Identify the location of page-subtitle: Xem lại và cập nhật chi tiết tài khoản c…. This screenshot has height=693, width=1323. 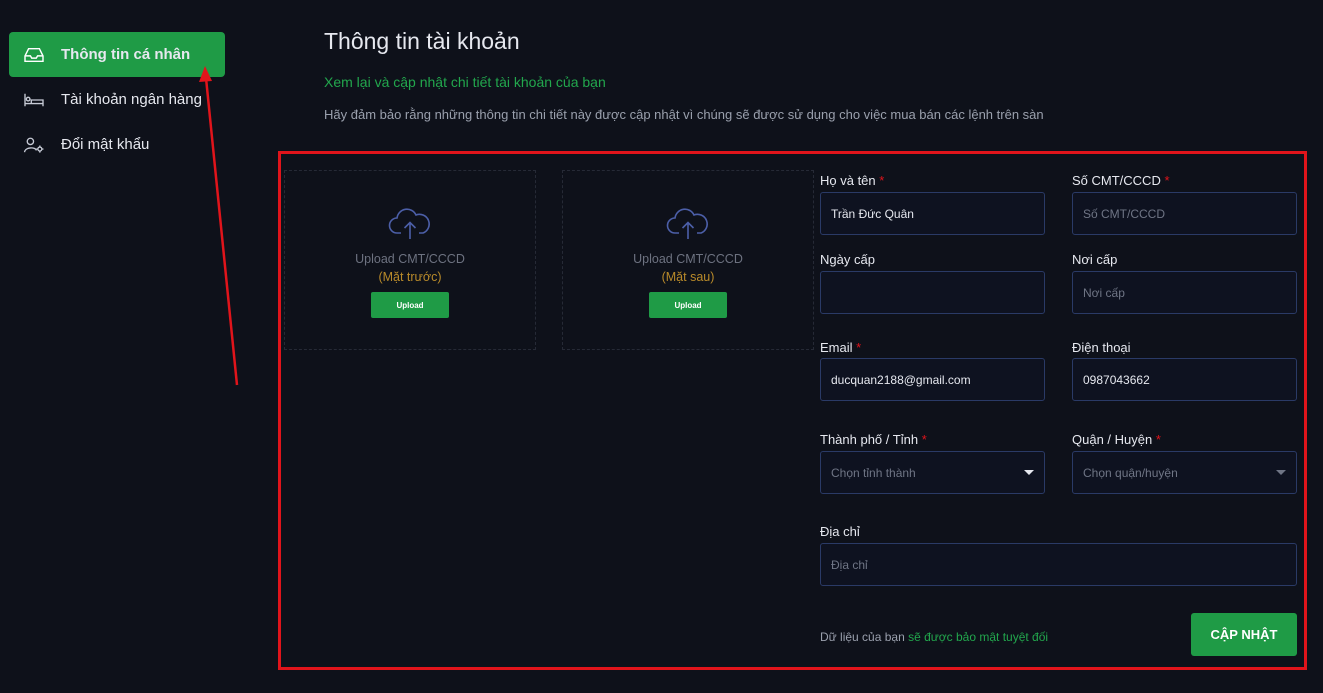
(465, 82).